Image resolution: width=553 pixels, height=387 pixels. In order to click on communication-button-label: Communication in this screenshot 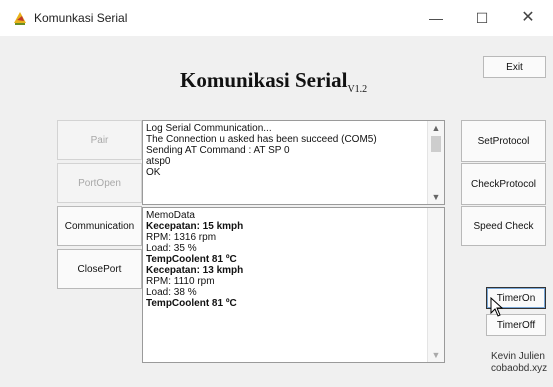, I will do `click(99, 226)`.